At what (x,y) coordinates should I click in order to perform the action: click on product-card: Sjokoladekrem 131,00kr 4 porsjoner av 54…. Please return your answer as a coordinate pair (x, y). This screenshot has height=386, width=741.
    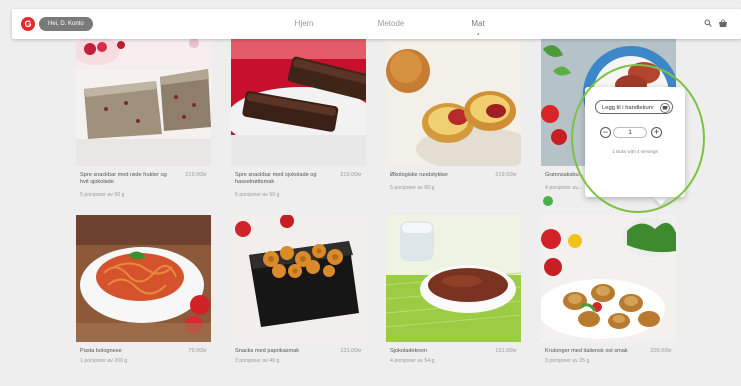
    Looking at the image, I should click on (453, 289).